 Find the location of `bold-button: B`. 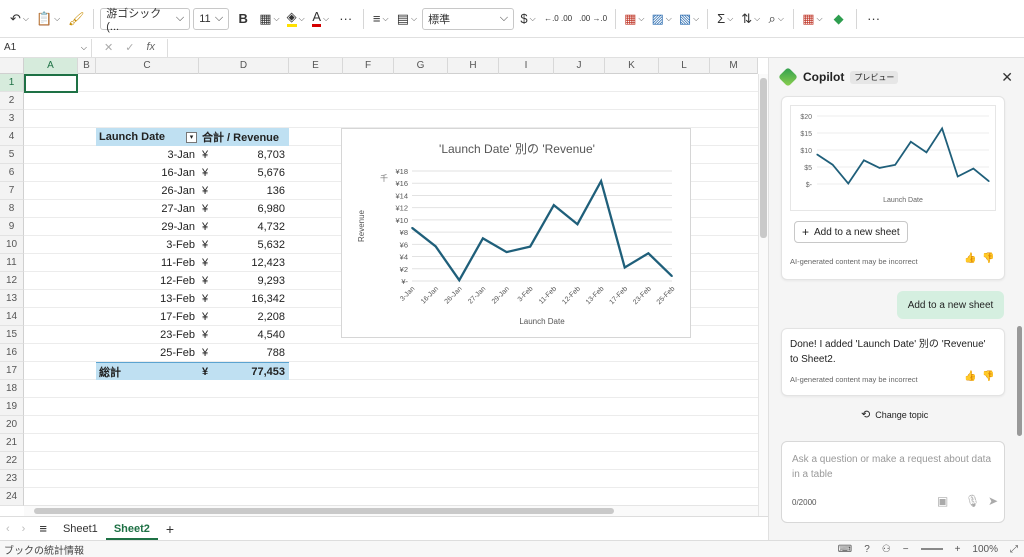

bold-button: B is located at coordinates (243, 19).